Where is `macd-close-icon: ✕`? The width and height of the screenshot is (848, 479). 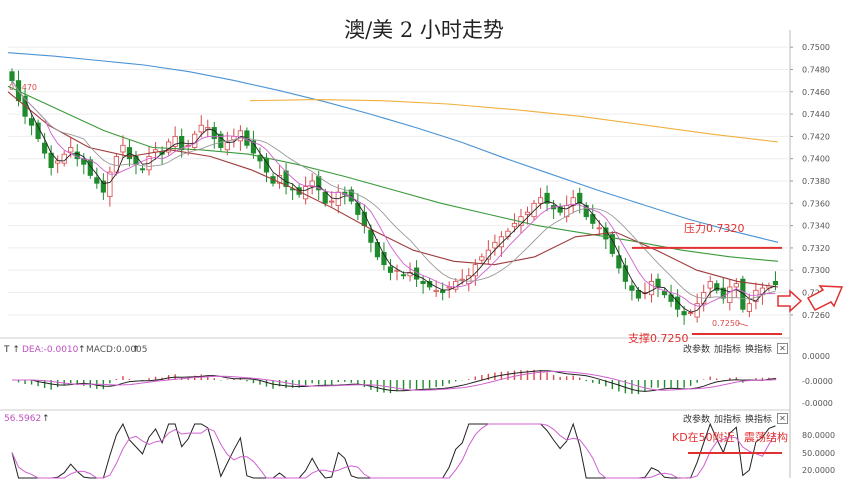 macd-close-icon: ✕ is located at coordinates (782, 348).